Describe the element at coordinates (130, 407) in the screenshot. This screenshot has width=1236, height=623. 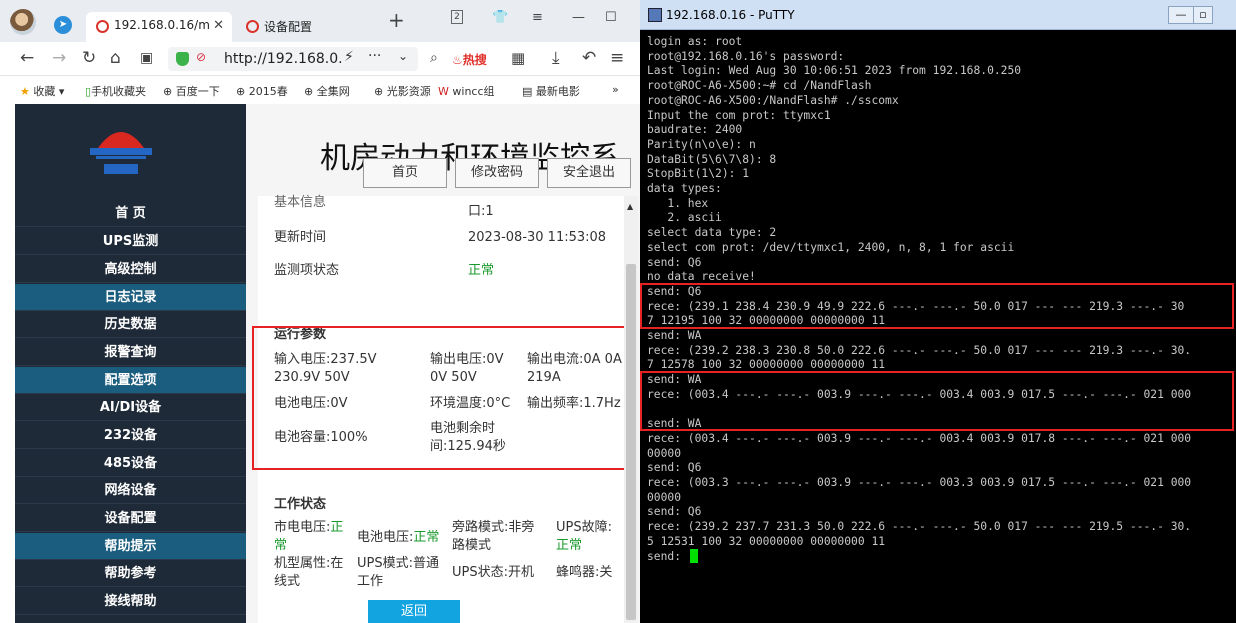
I see `nav-aidi: AI/DI设备` at that location.